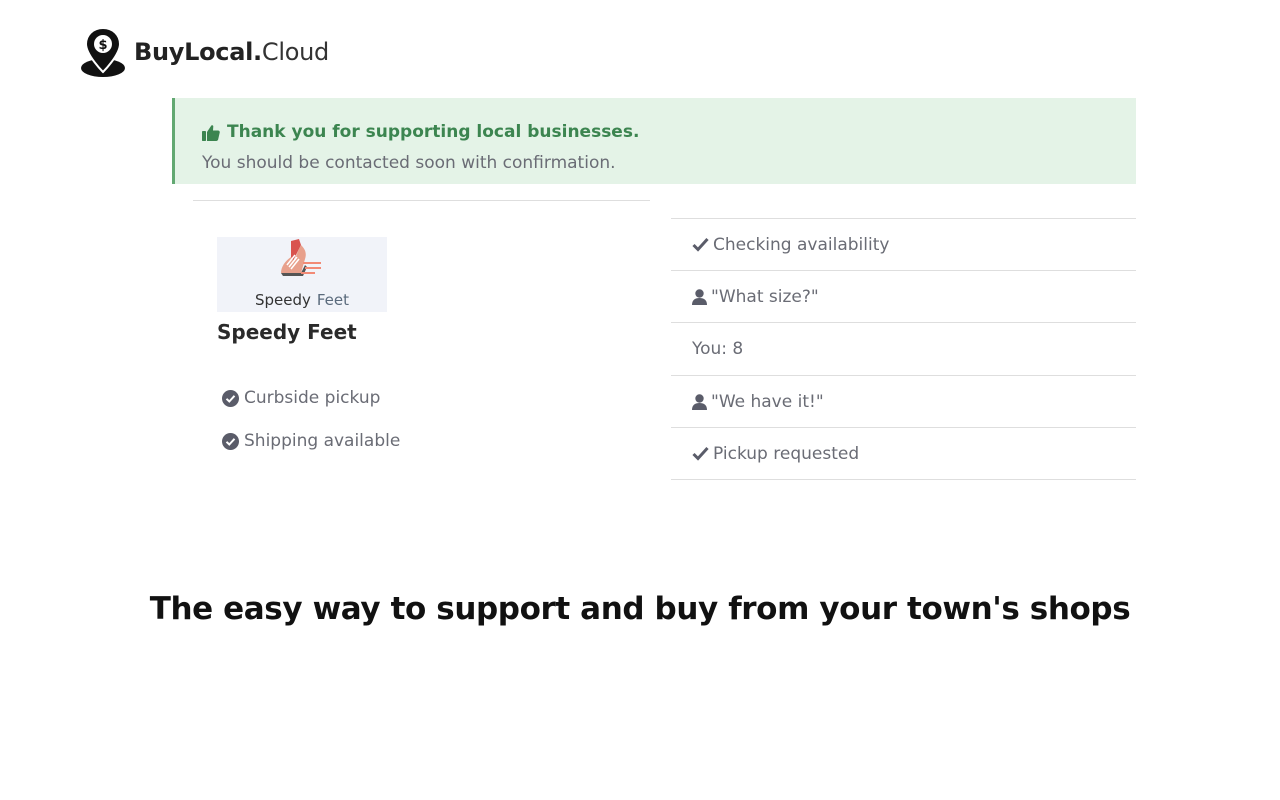  I want to click on brand-name: BuyLocal.Cloud, so click(231, 52).